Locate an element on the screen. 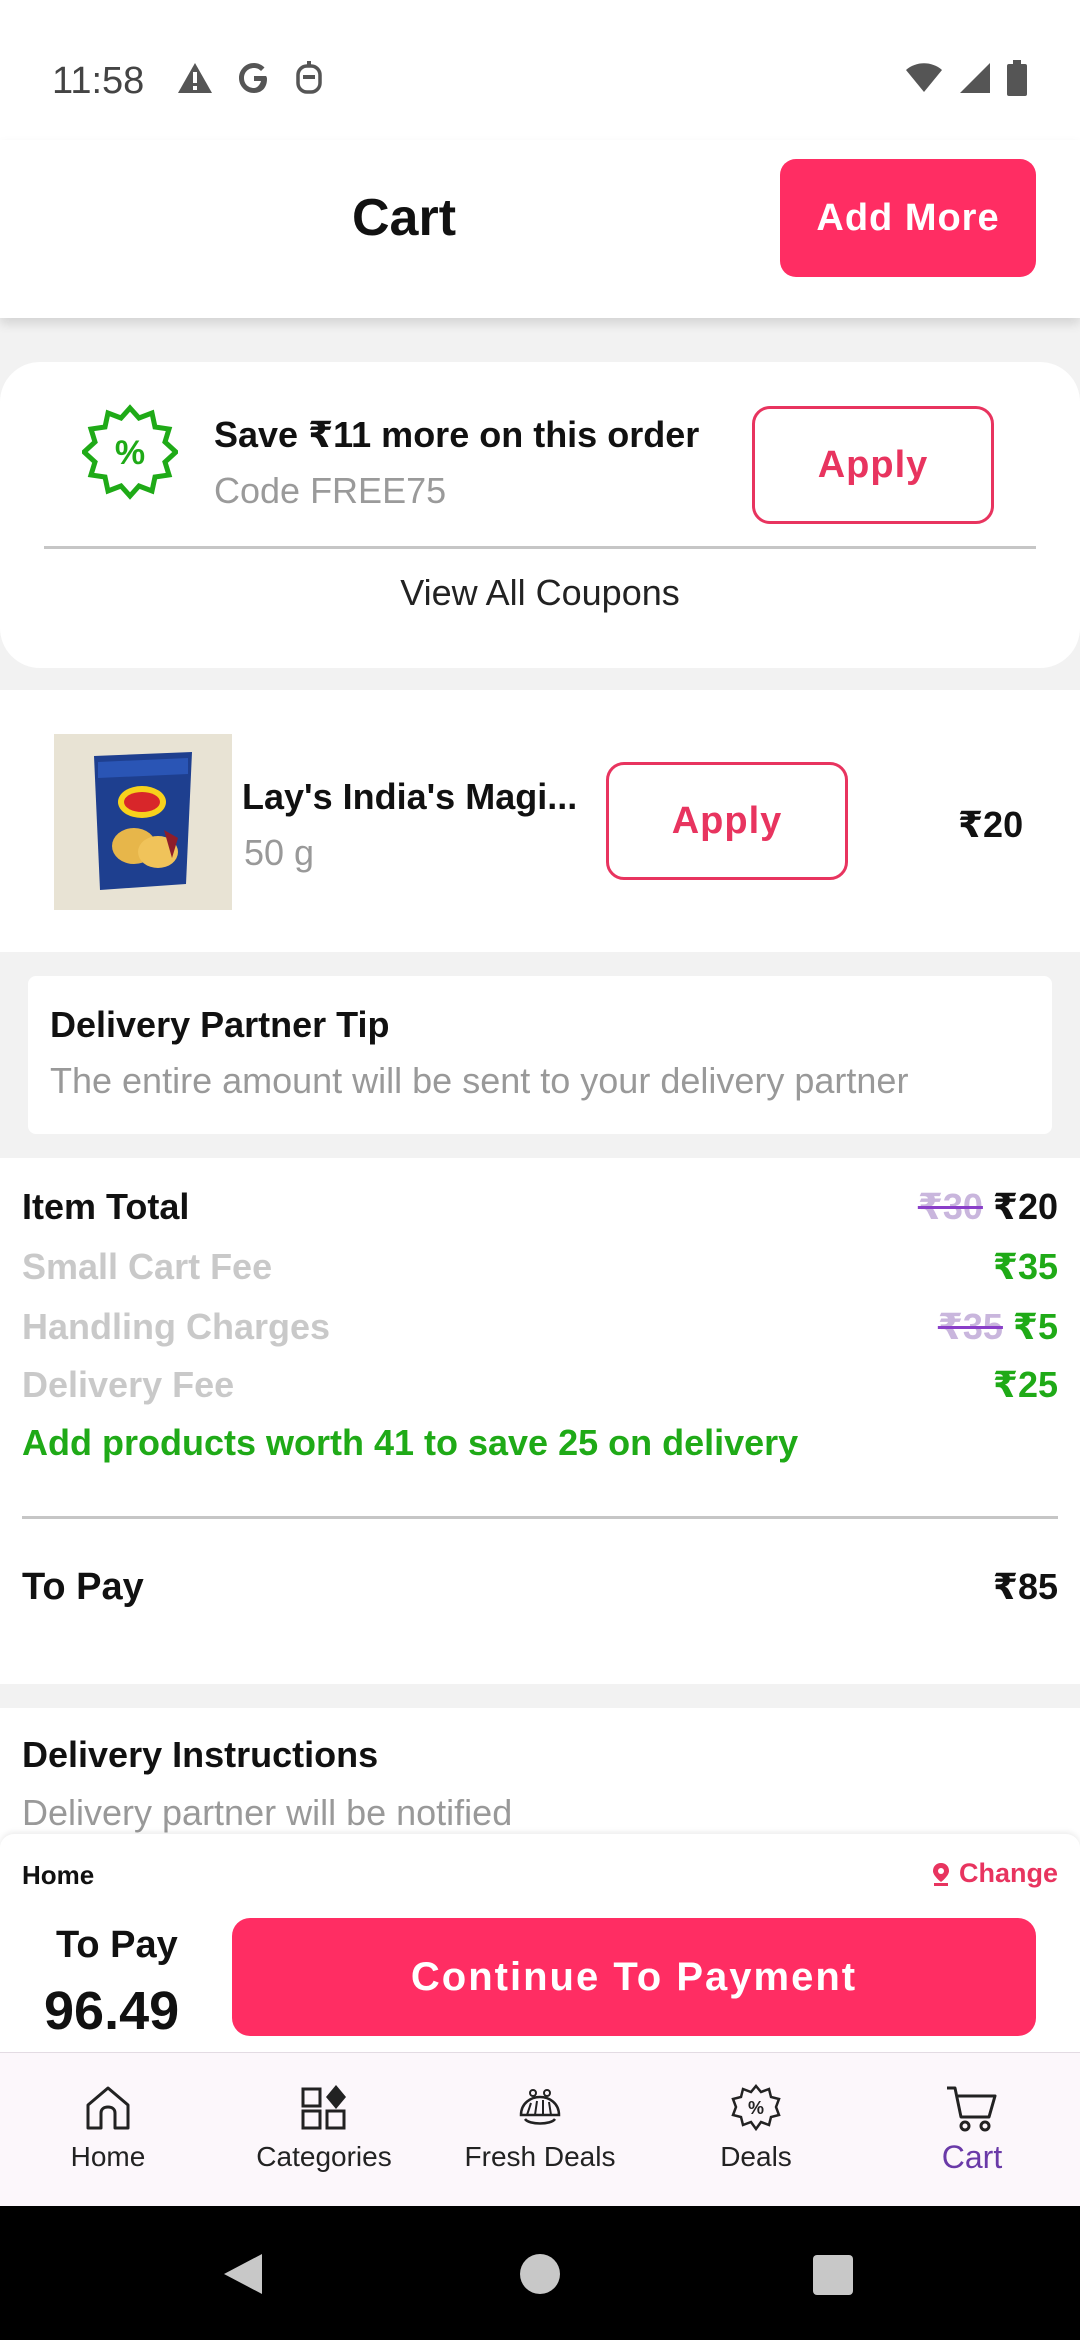 Image resolution: width=1080 pixels, height=2340 pixels. handling-old-price: ₹35 is located at coordinates (970, 1326).